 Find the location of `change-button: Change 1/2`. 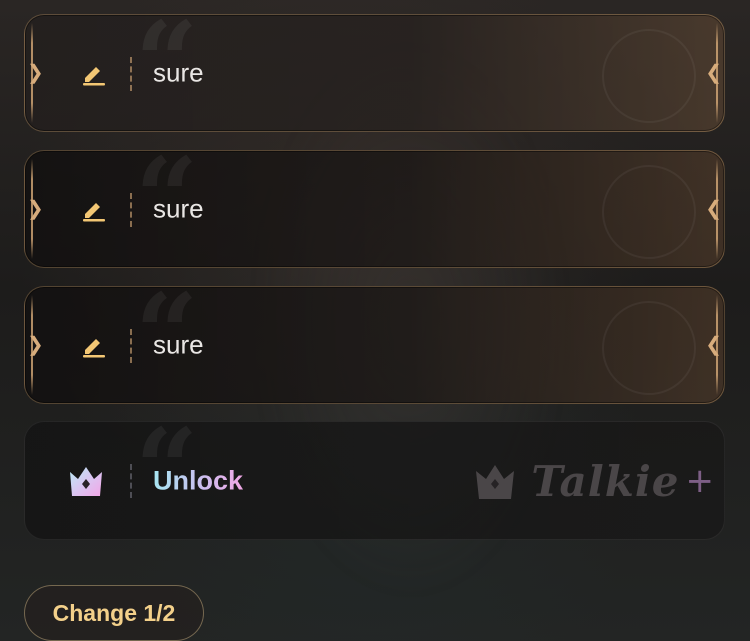

change-button: Change 1/2 is located at coordinates (114, 613).